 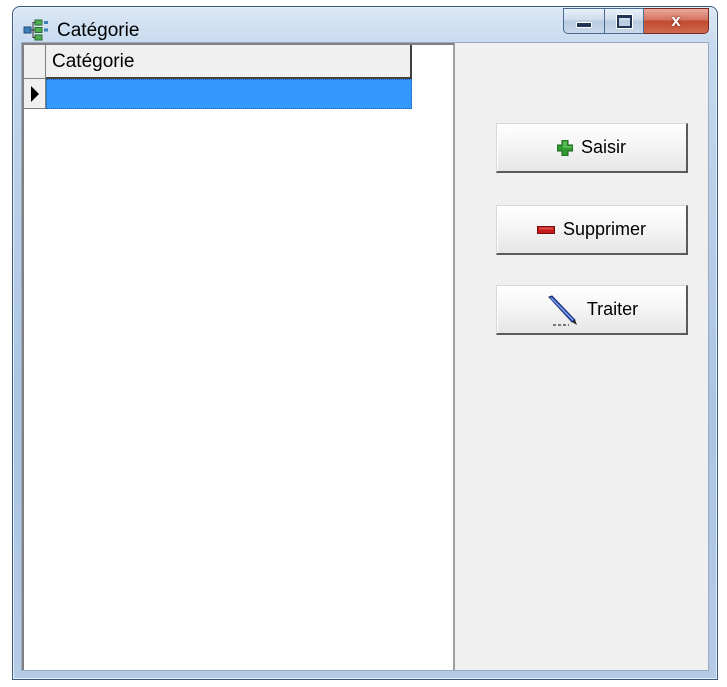 I want to click on maximize-button, so click(x=624, y=21).